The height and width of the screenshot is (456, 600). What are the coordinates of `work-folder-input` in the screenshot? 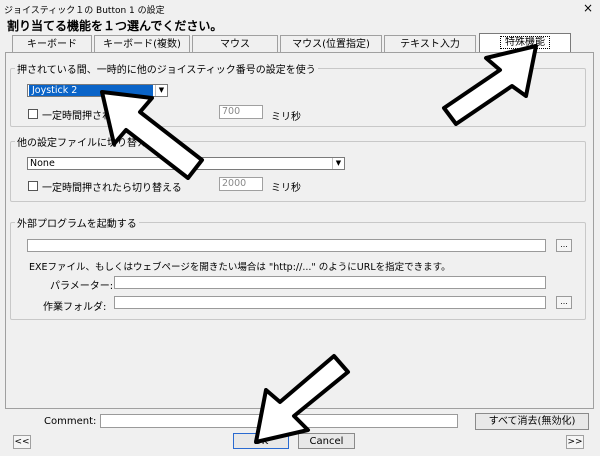 It's located at (330, 302).